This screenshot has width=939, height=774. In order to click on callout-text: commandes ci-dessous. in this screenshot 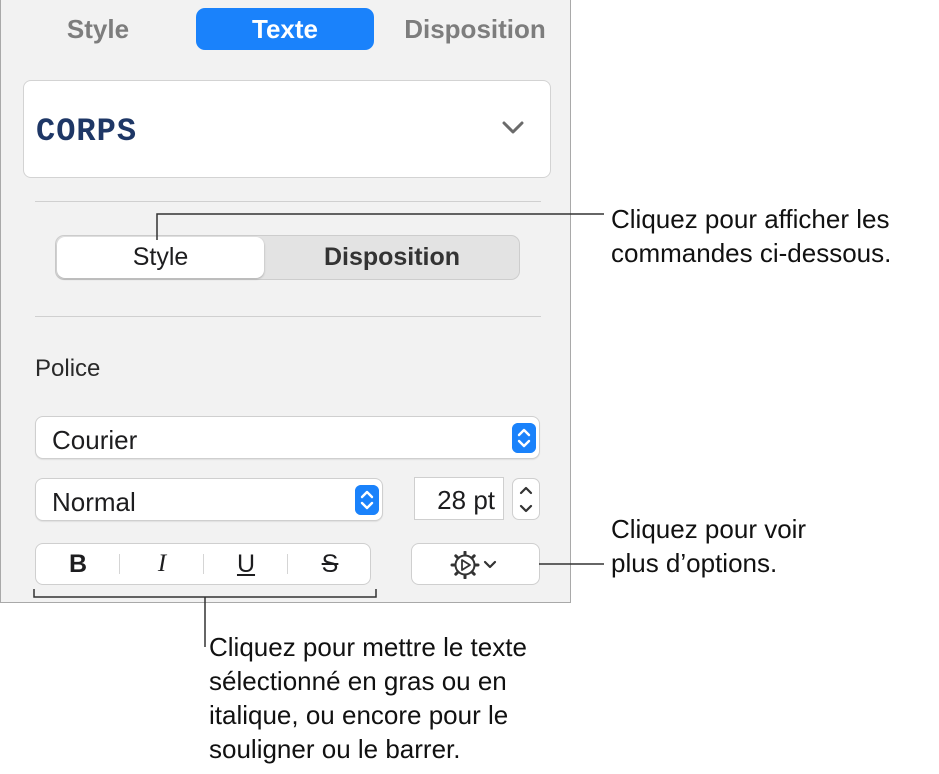, I will do `click(751, 253)`.